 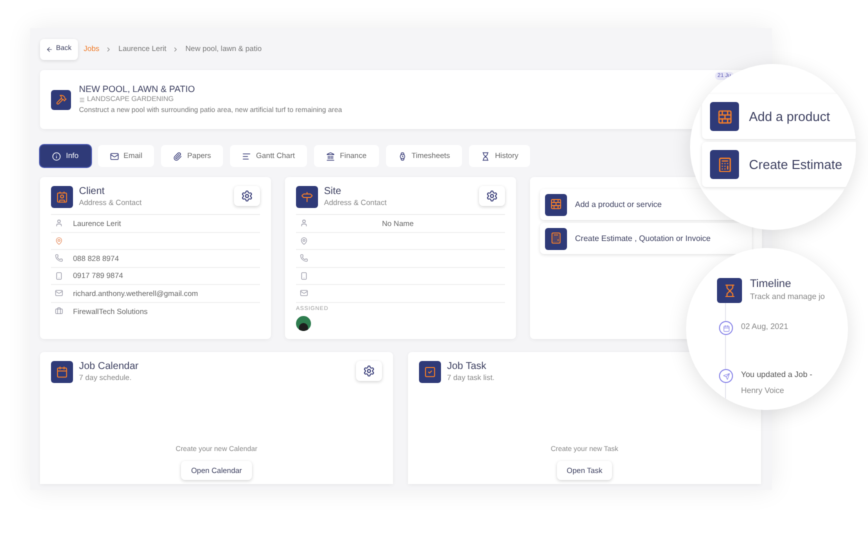 I want to click on bank-icon, so click(x=330, y=156).